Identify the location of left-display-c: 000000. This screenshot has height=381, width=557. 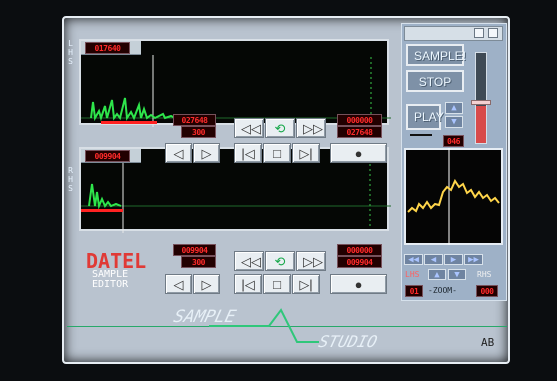
(359, 120).